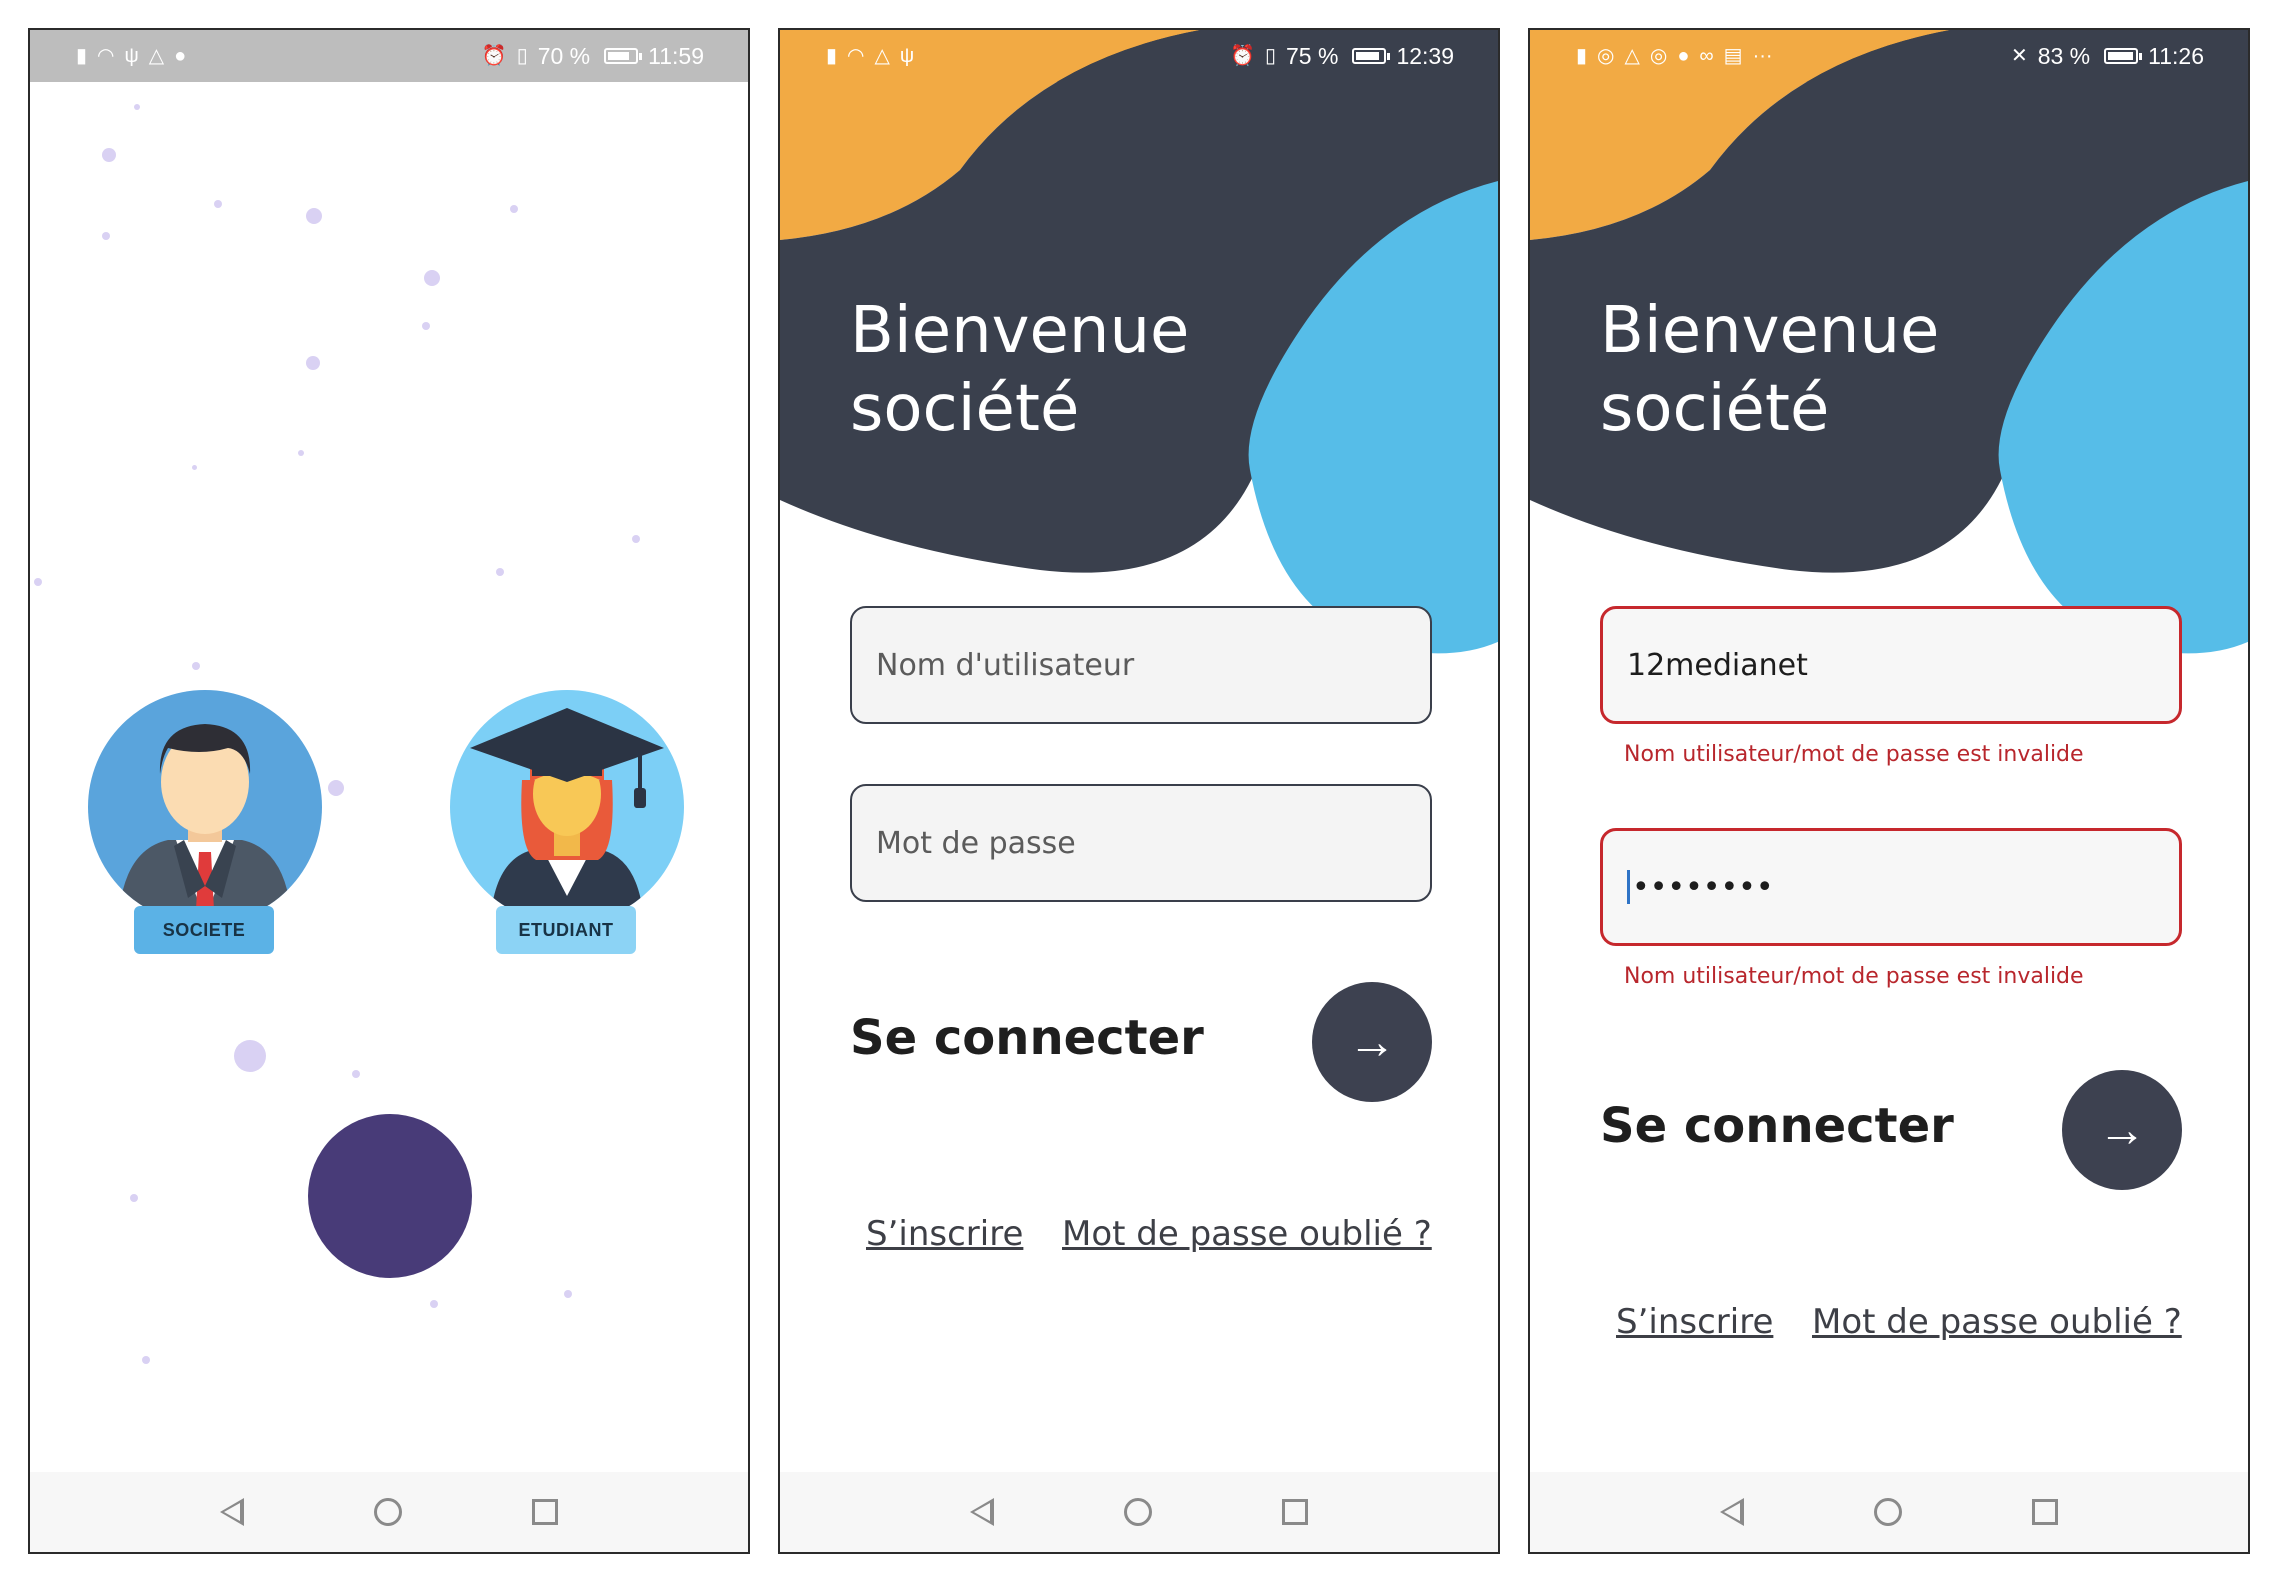 The image size is (2277, 1582). Describe the element at coordinates (1628, 887) in the screenshot. I see `text-cursor` at that location.